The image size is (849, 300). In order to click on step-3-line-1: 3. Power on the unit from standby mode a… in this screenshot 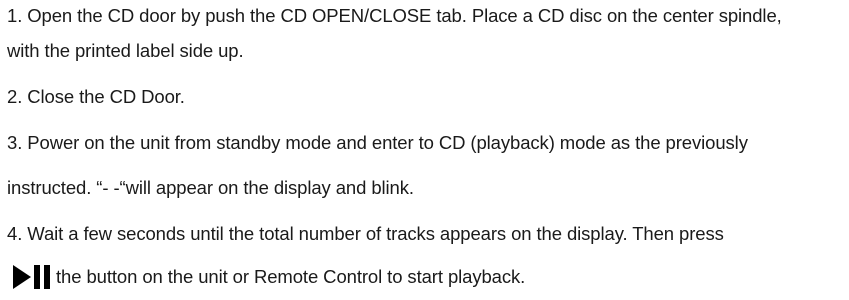, I will do `click(377, 142)`.